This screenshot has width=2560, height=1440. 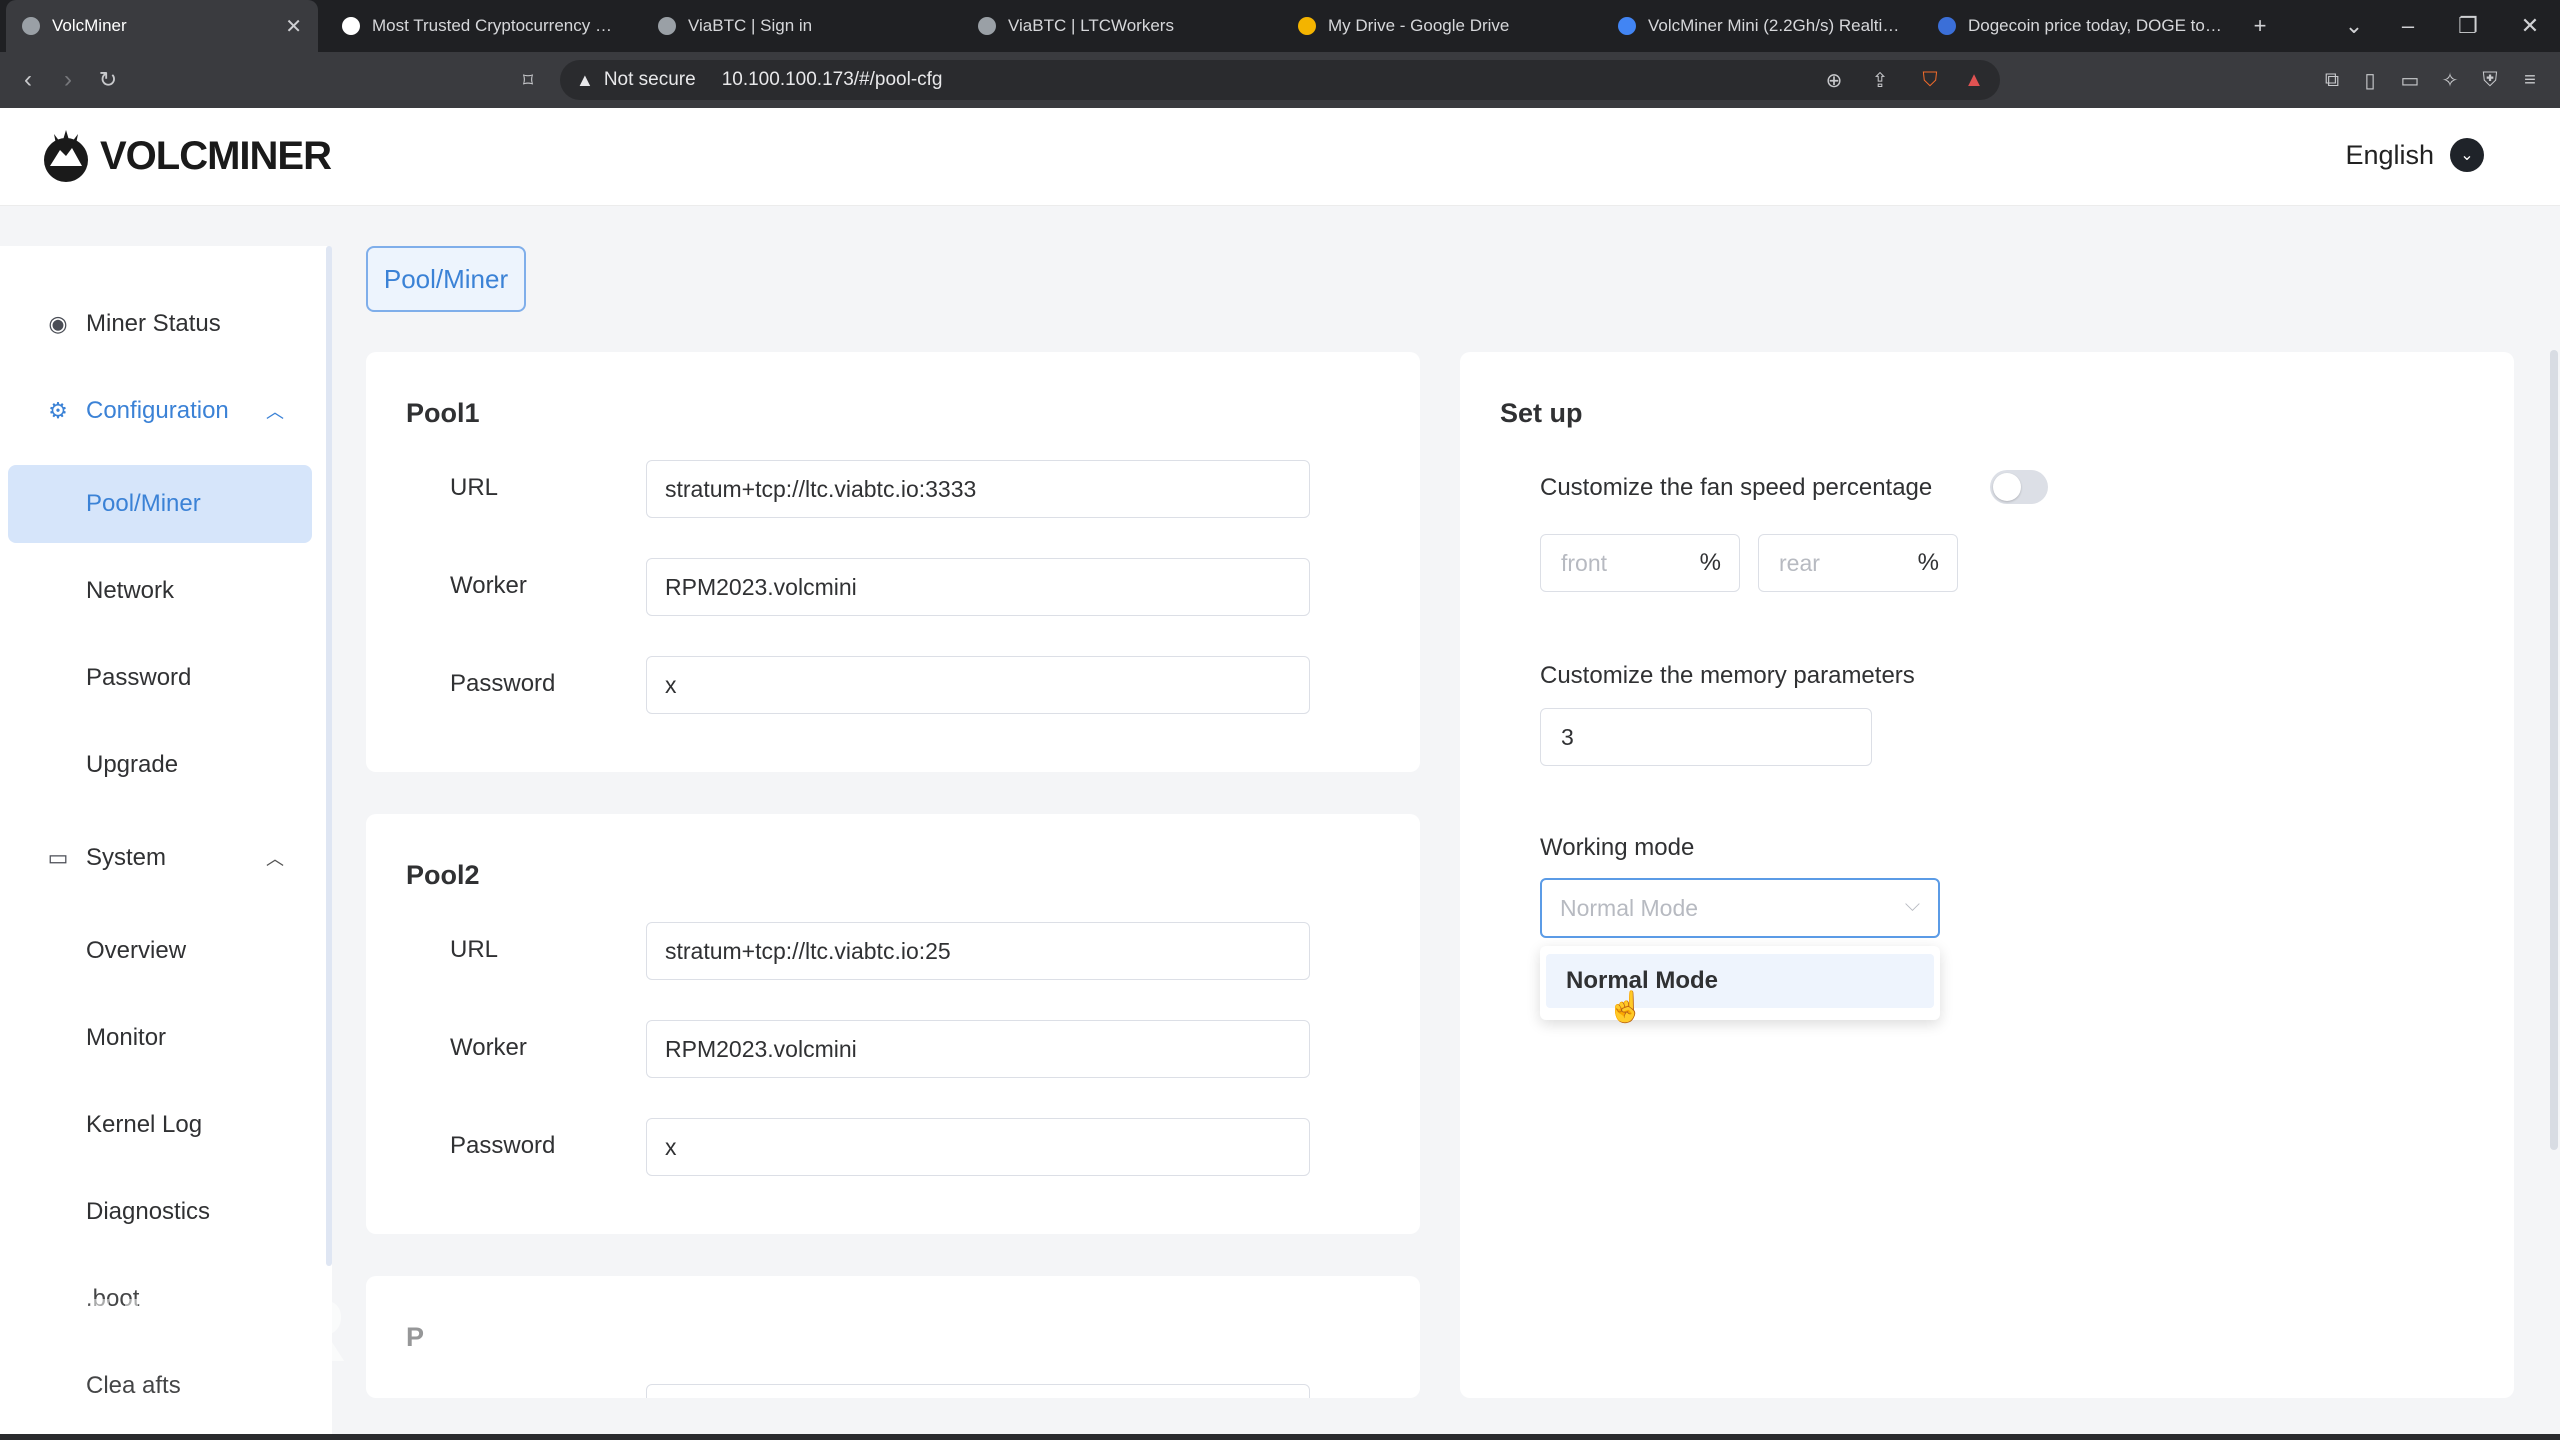 What do you see at coordinates (160, 1038) in the screenshot?
I see `sidebar-item-monitor: Monitor` at bounding box center [160, 1038].